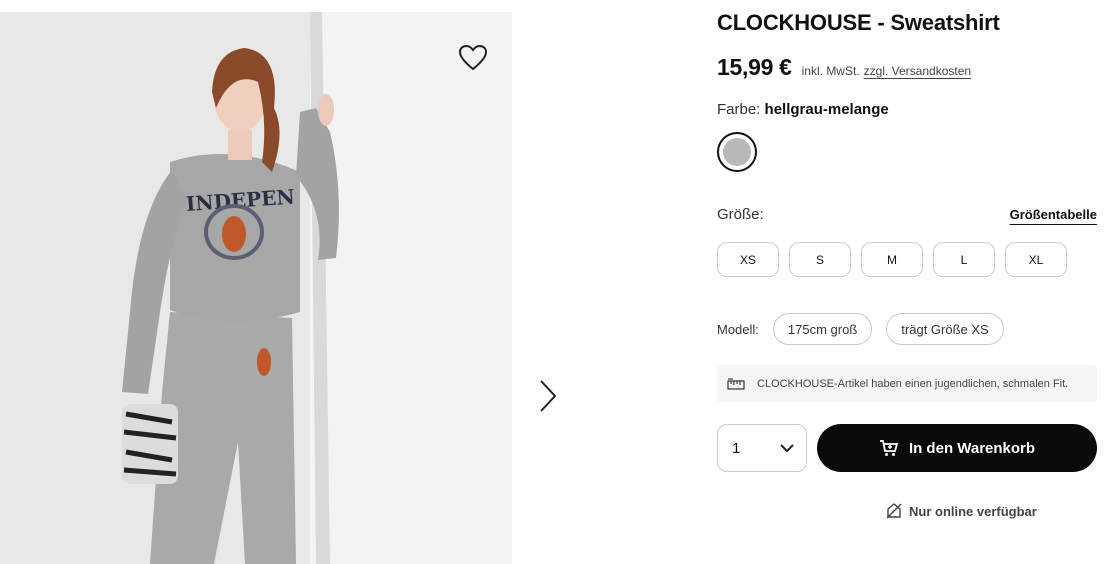 The height and width of the screenshot is (564, 1116). What do you see at coordinates (858, 22) in the screenshot?
I see `product-title: CLOCKHOUSE - Sweatshirt` at bounding box center [858, 22].